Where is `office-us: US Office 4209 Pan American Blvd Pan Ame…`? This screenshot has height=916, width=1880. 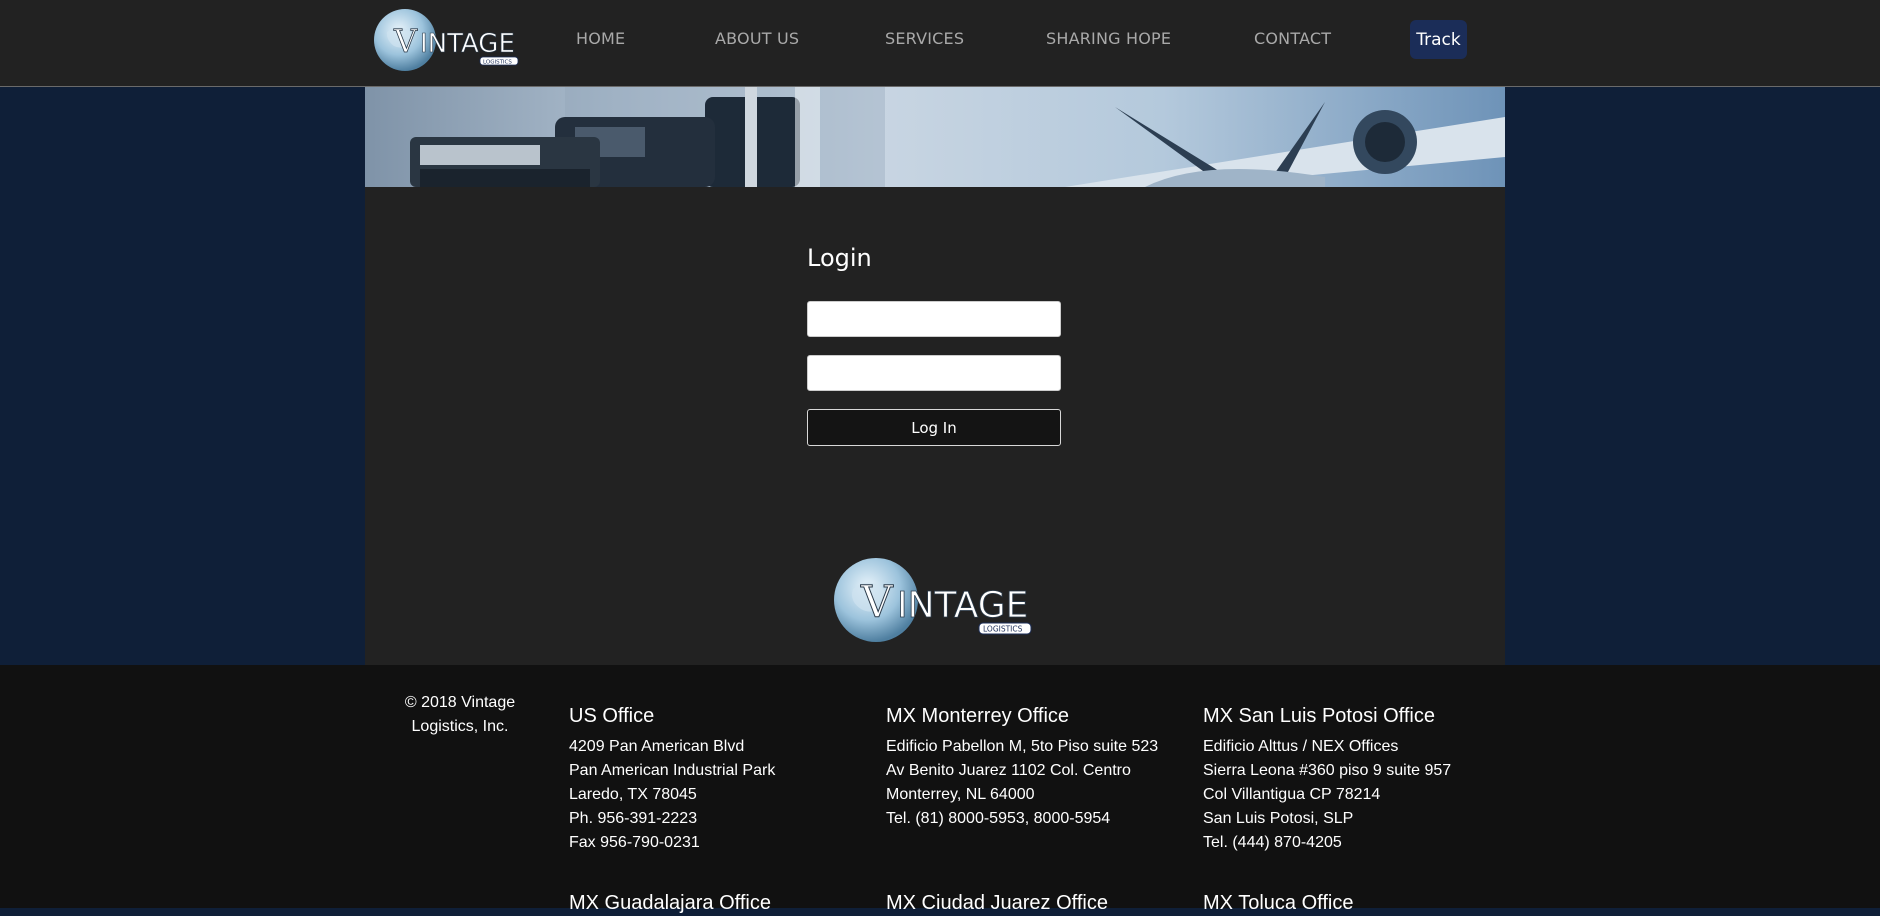
office-us: US Office 4209 Pan American Blvd Pan Ame… is located at coordinates (719, 779).